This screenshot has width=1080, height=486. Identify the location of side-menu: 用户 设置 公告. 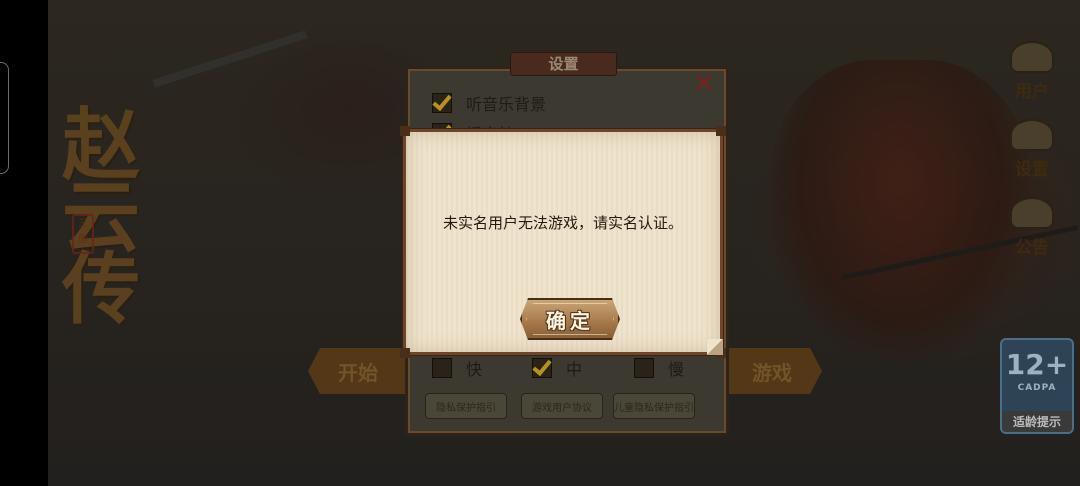
(1032, 153).